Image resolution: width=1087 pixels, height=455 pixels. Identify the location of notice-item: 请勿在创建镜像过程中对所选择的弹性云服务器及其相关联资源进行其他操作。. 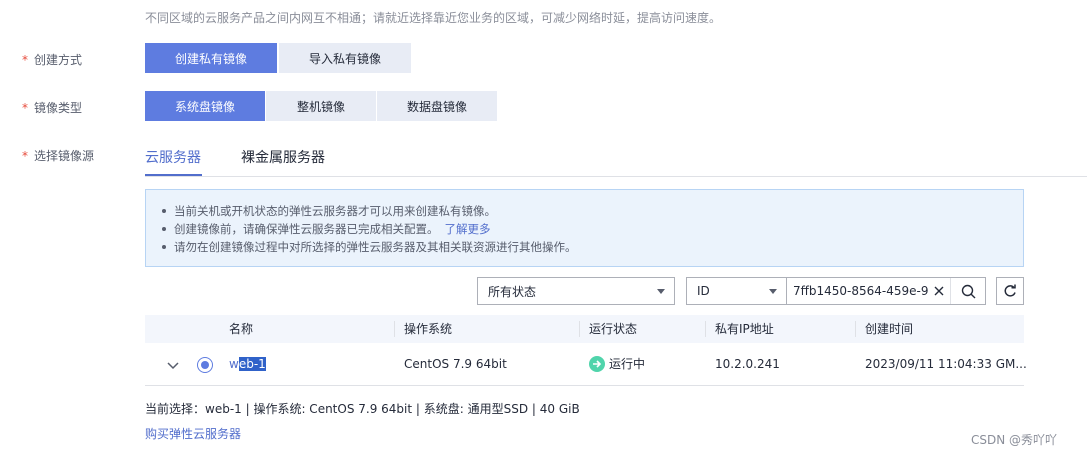
(592, 247).